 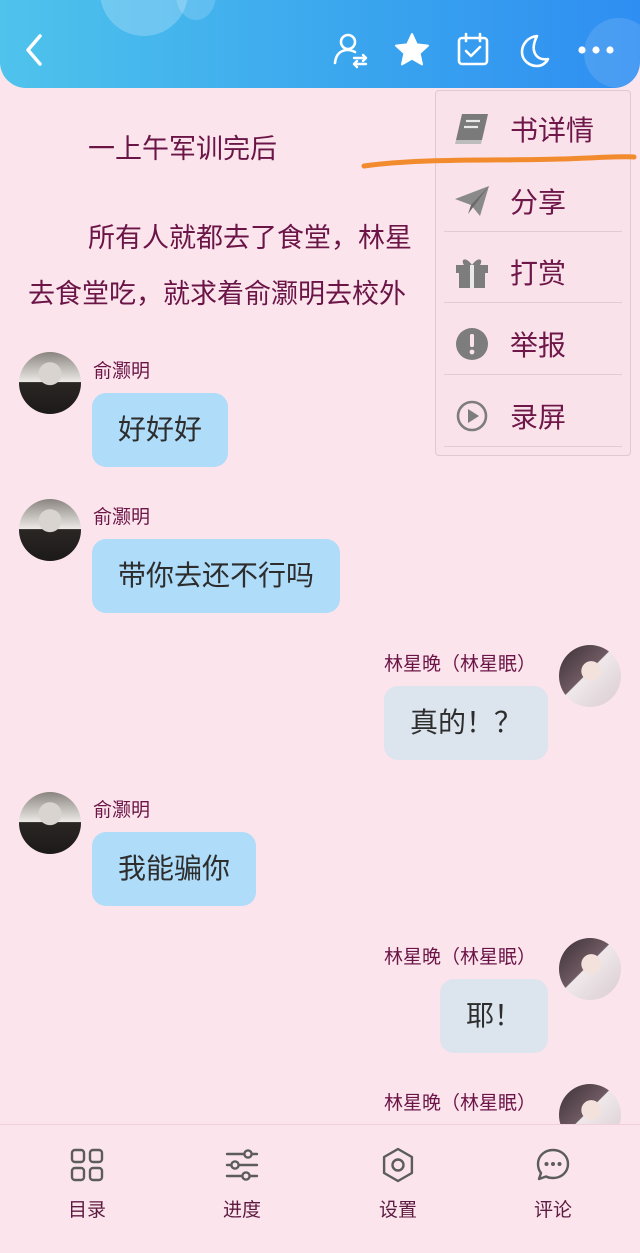 I want to click on story-text: 一上午军训完后, so click(x=182, y=149).